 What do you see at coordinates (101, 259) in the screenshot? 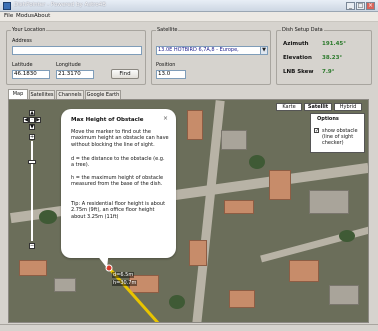
I see `popup-pointer` at bounding box center [101, 259].